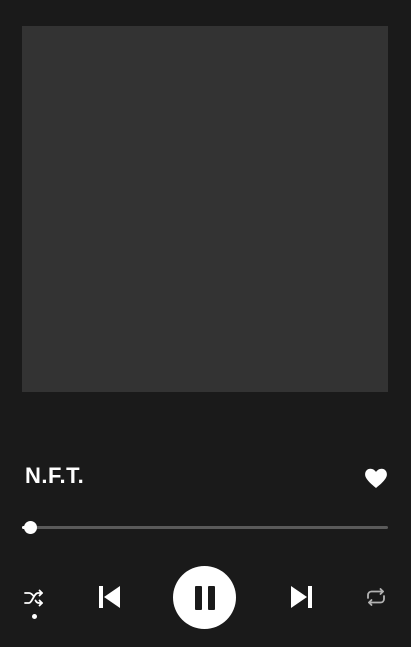 The width and height of the screenshot is (411, 647). I want to click on heart-icon, so click(376, 478).